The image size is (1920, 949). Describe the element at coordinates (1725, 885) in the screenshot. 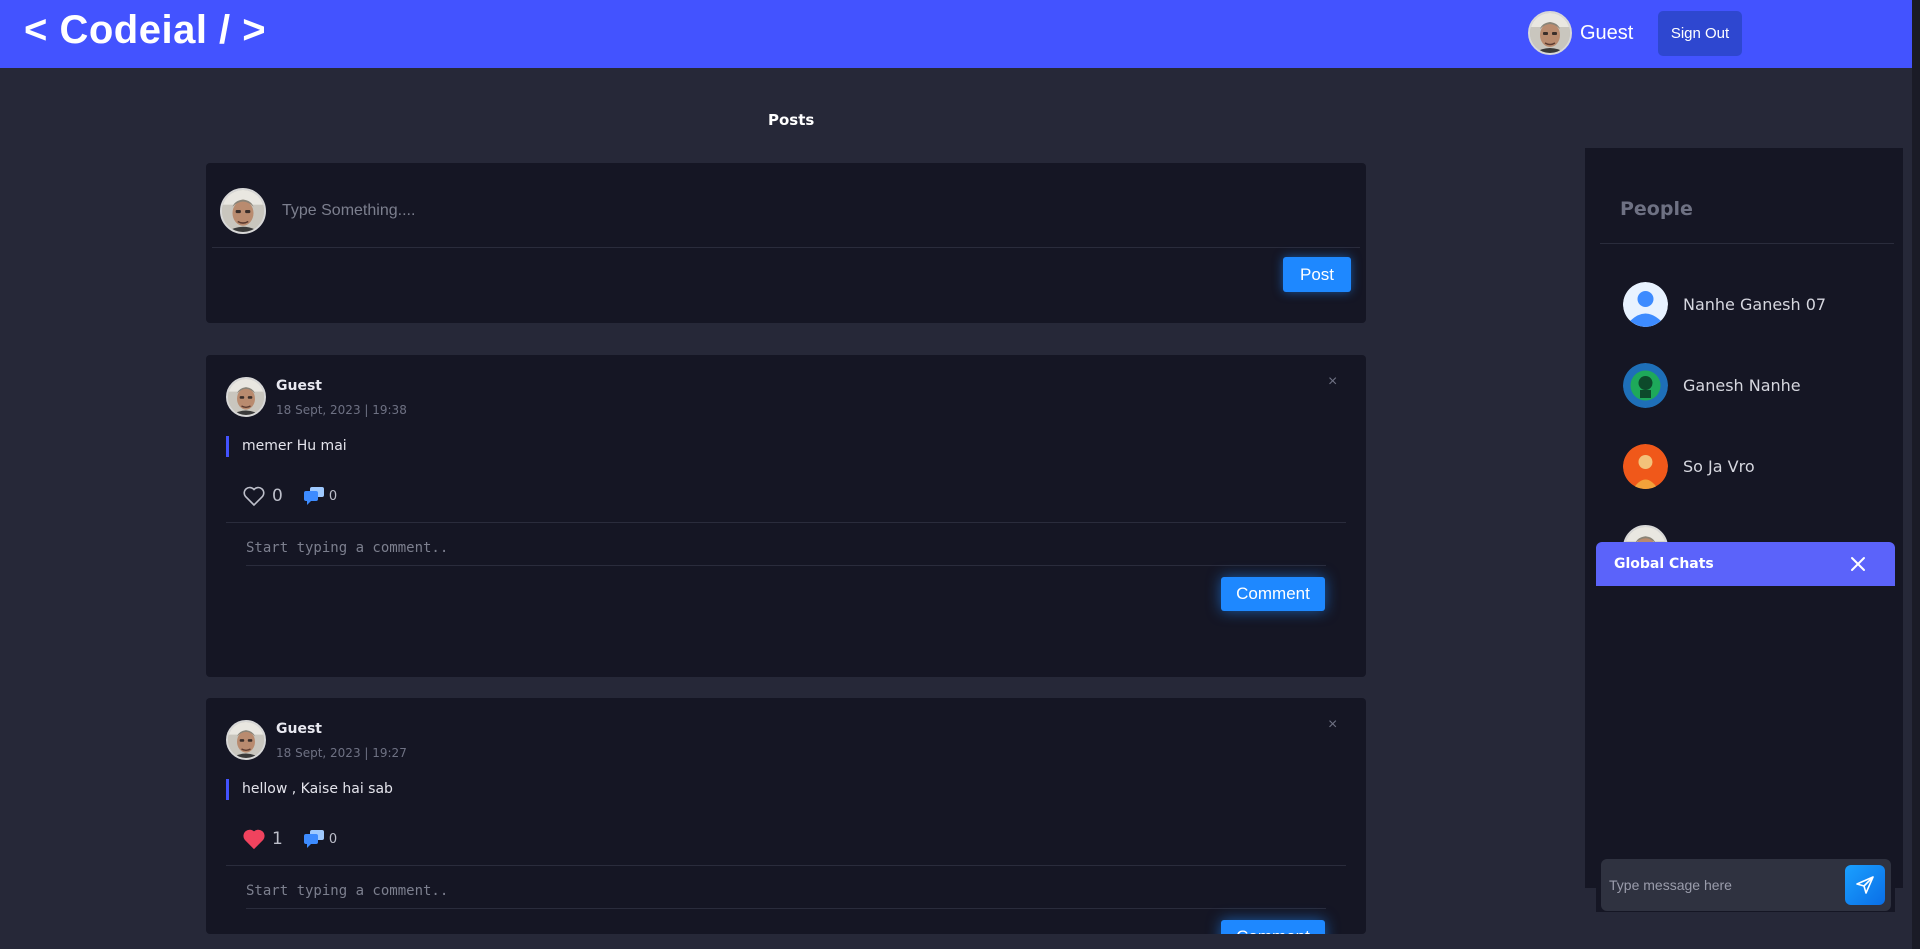

I see `chat-message-input` at that location.